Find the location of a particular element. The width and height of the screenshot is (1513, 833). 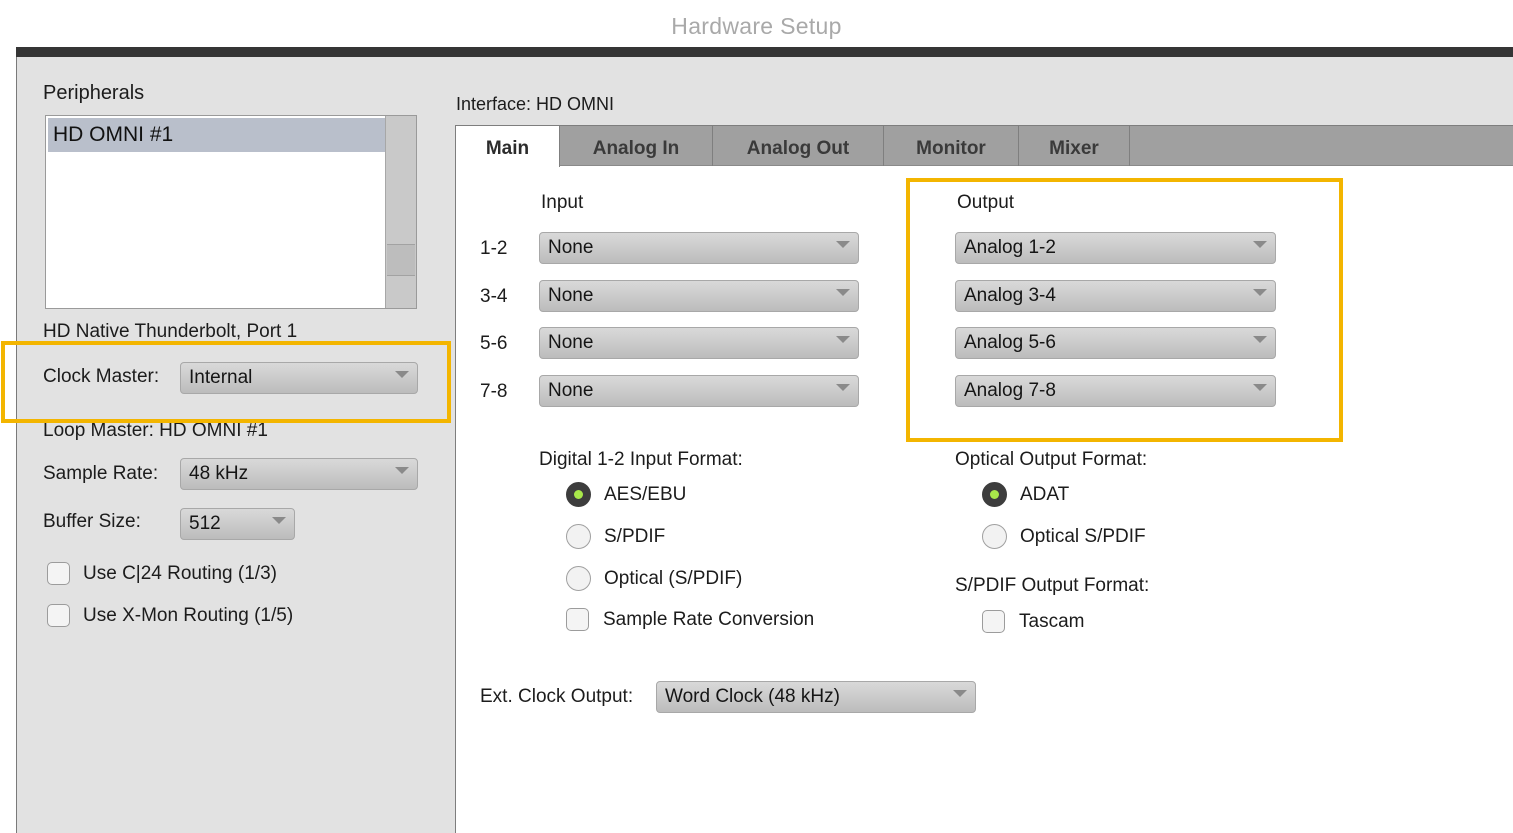

output-highlight is located at coordinates (1124, 310).